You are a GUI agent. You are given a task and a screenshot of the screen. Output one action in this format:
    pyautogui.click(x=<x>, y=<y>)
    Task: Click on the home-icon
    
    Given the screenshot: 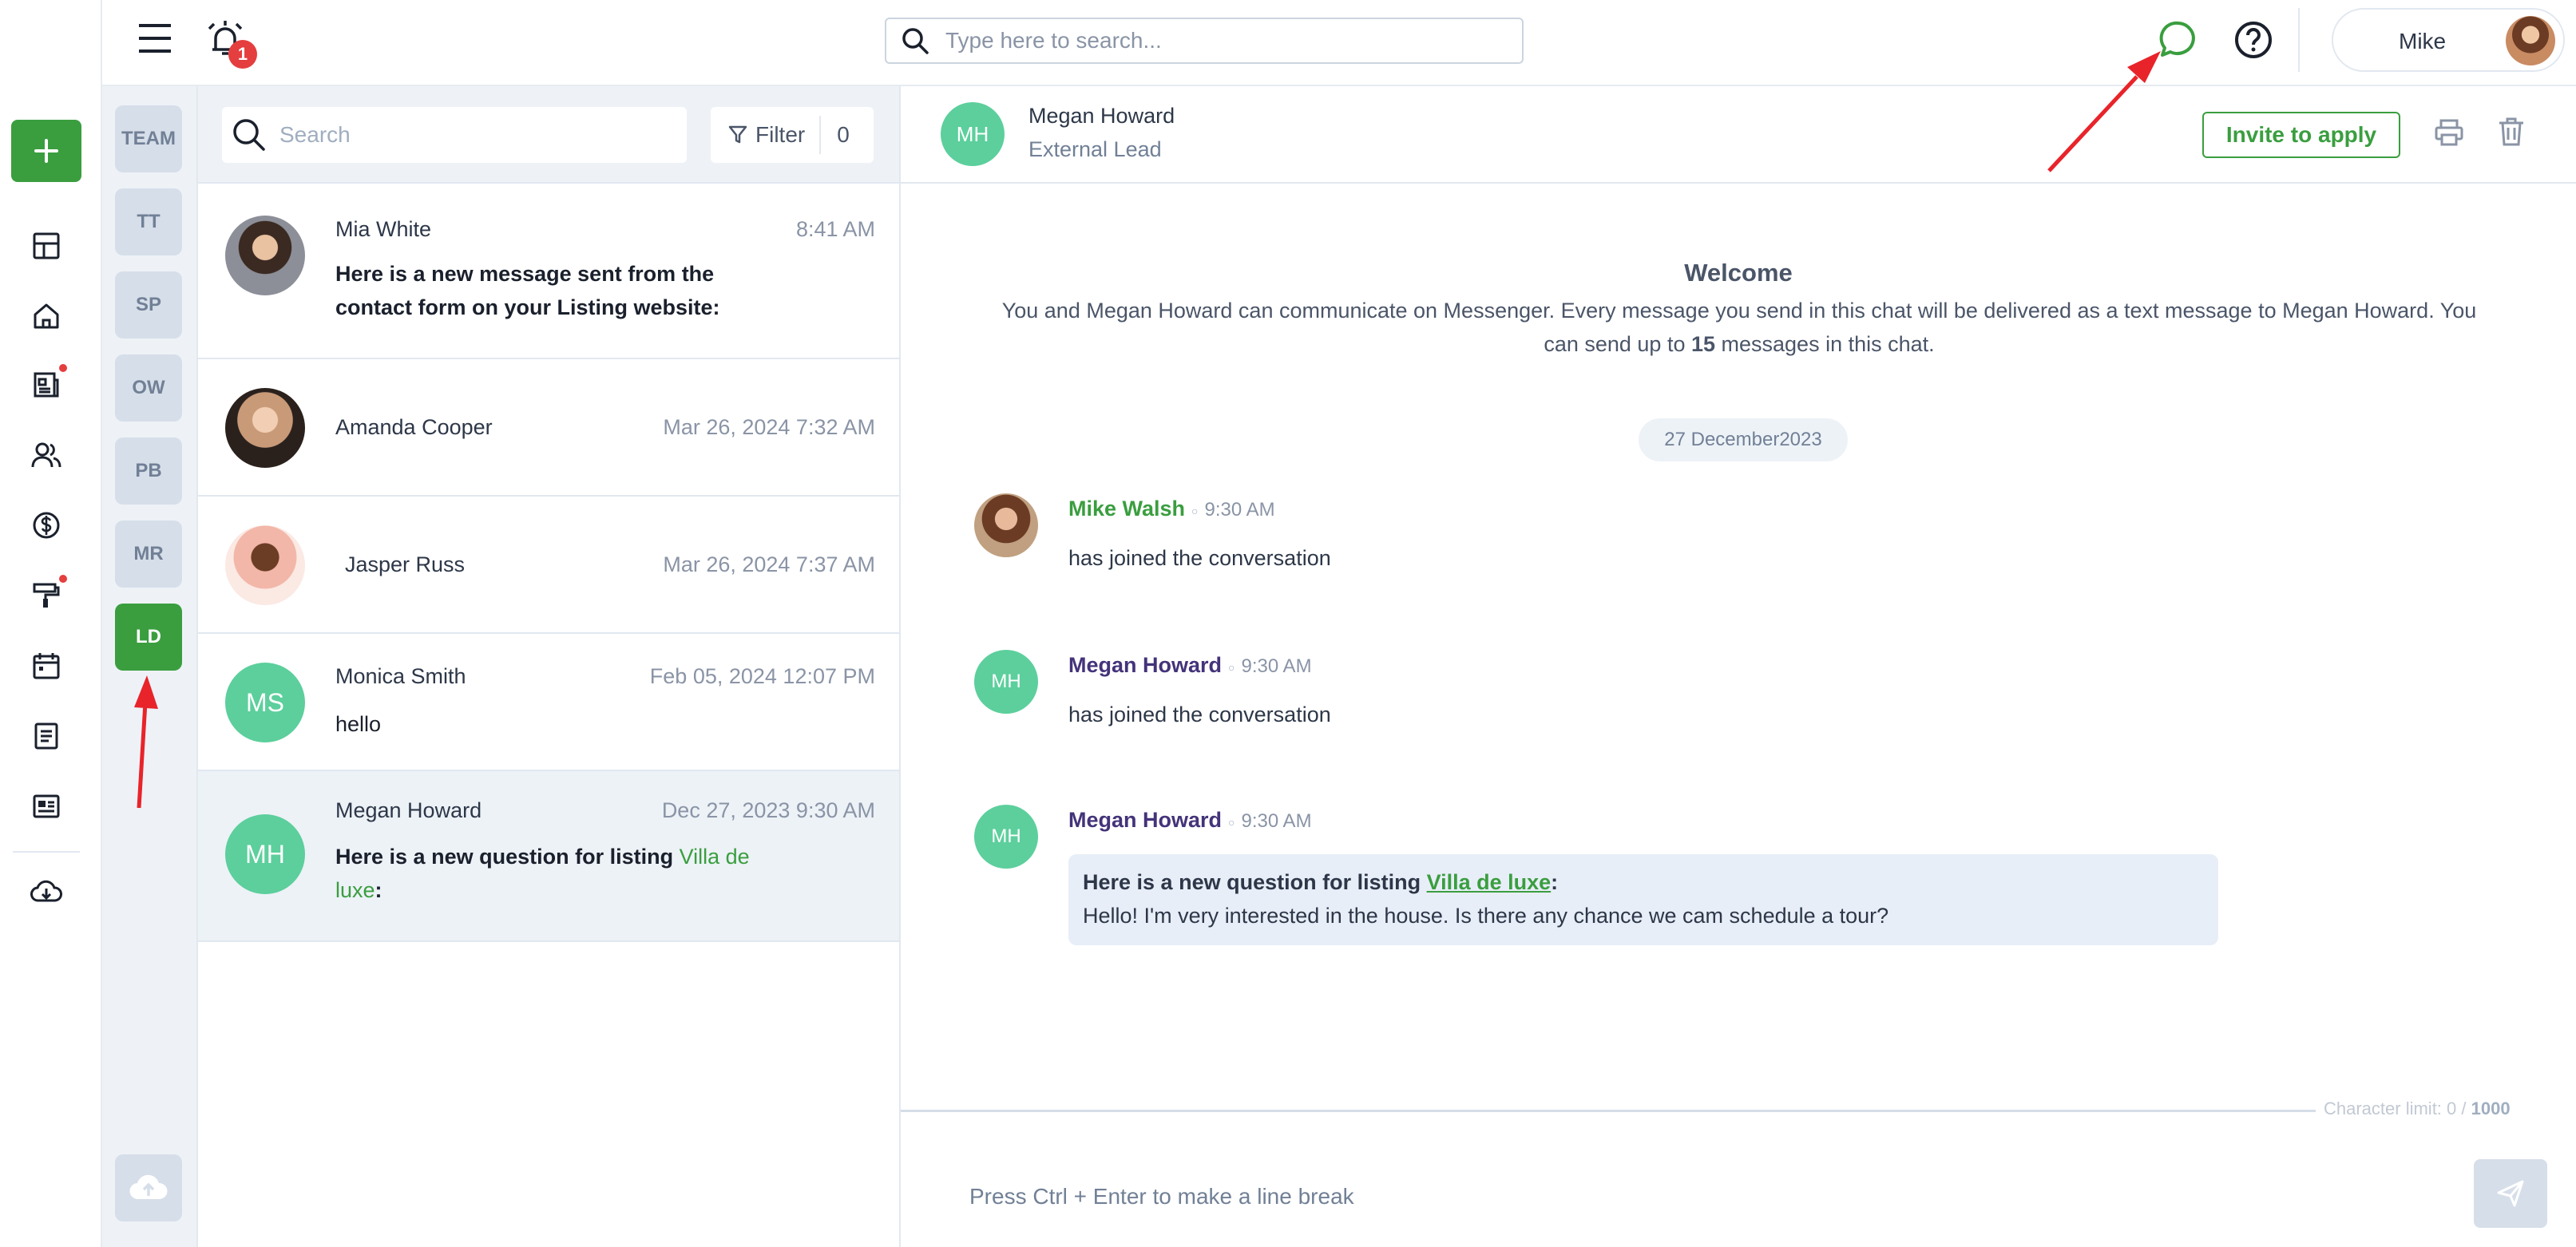 What is the action you would take?
    pyautogui.click(x=46, y=316)
    